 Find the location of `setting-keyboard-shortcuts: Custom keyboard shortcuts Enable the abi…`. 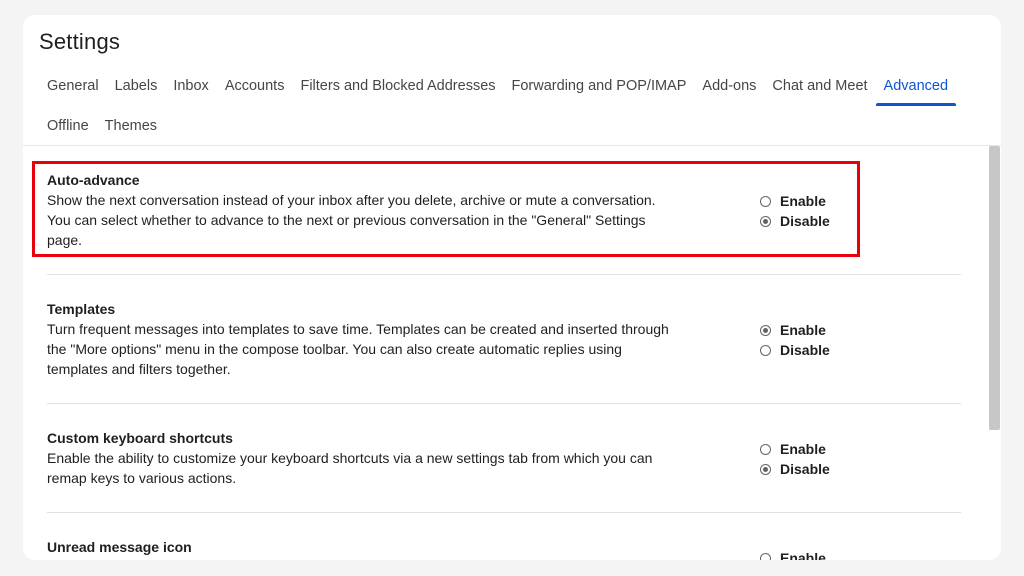

setting-keyboard-shortcuts: Custom keyboard shortcuts Enable the abi… is located at coordinates (504, 471).